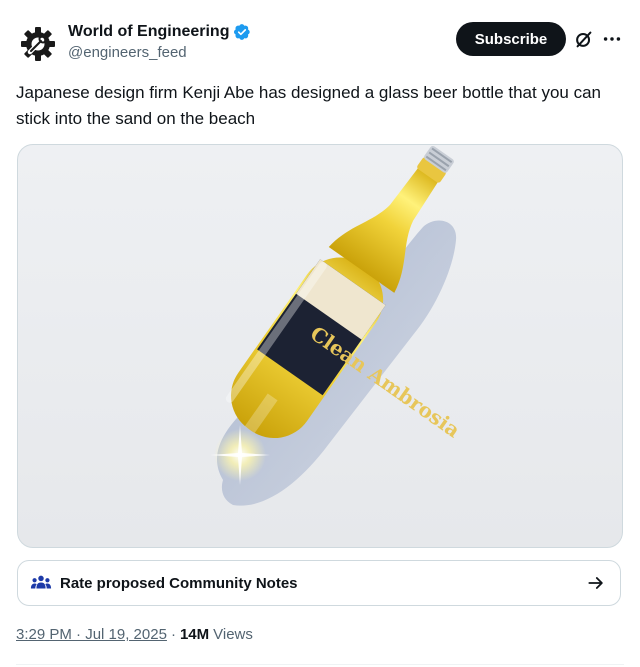 The height and width of the screenshot is (667, 640). I want to click on author-name: World of Engineering, so click(148, 32).